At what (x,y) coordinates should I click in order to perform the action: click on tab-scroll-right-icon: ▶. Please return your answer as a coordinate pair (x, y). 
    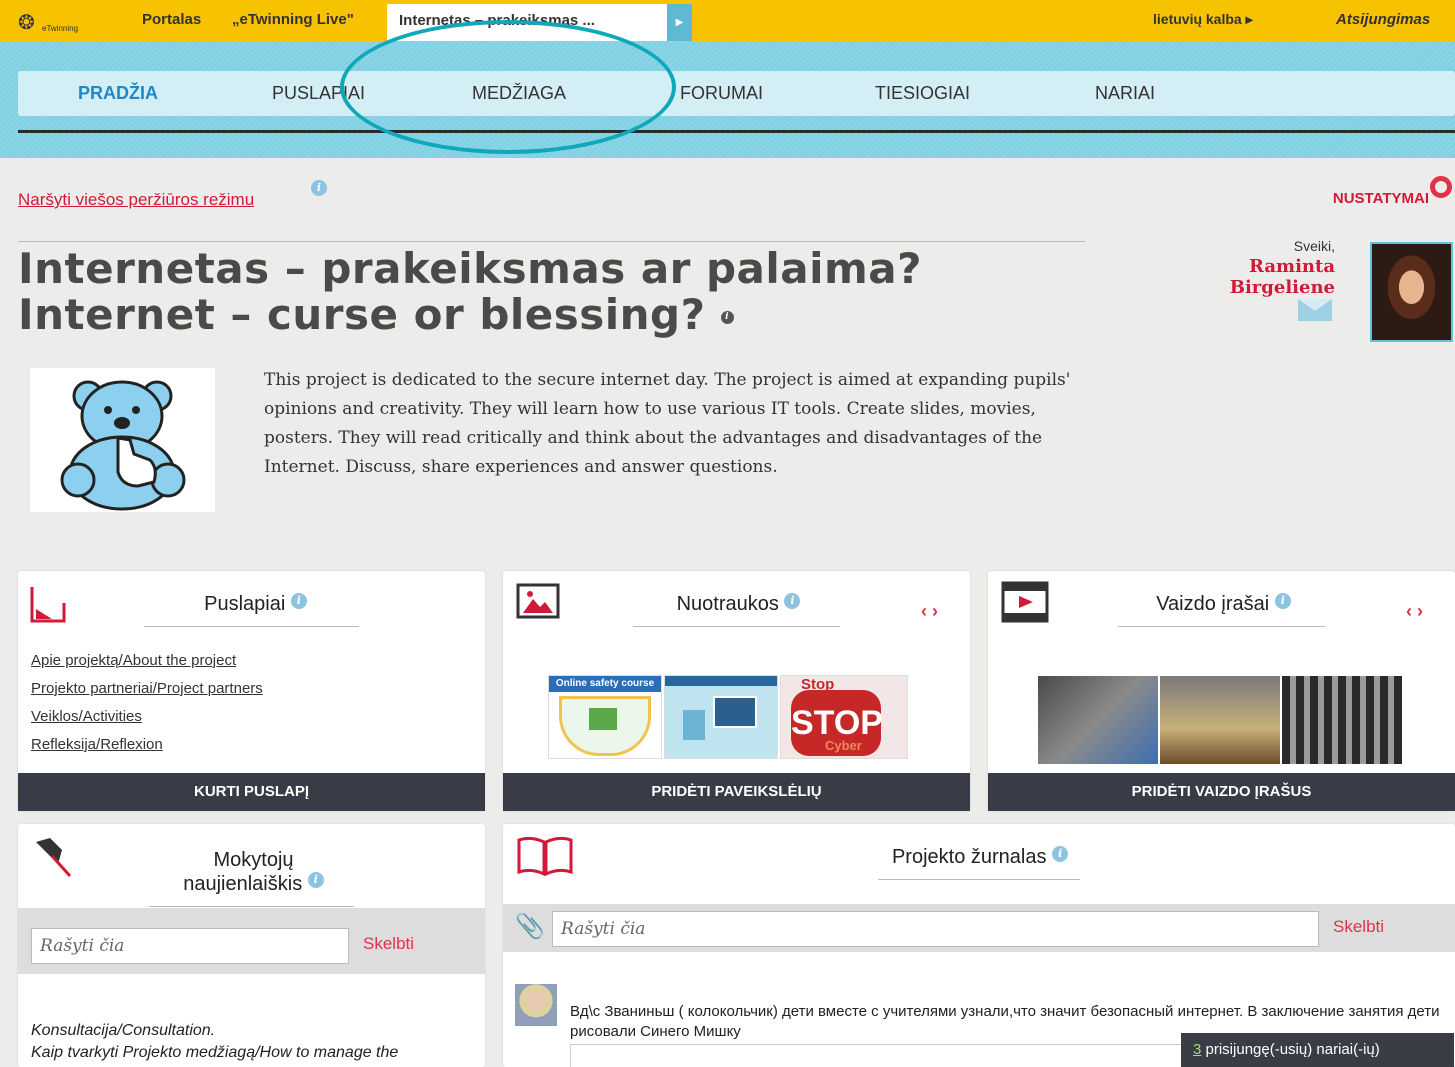
    Looking at the image, I should click on (679, 22).